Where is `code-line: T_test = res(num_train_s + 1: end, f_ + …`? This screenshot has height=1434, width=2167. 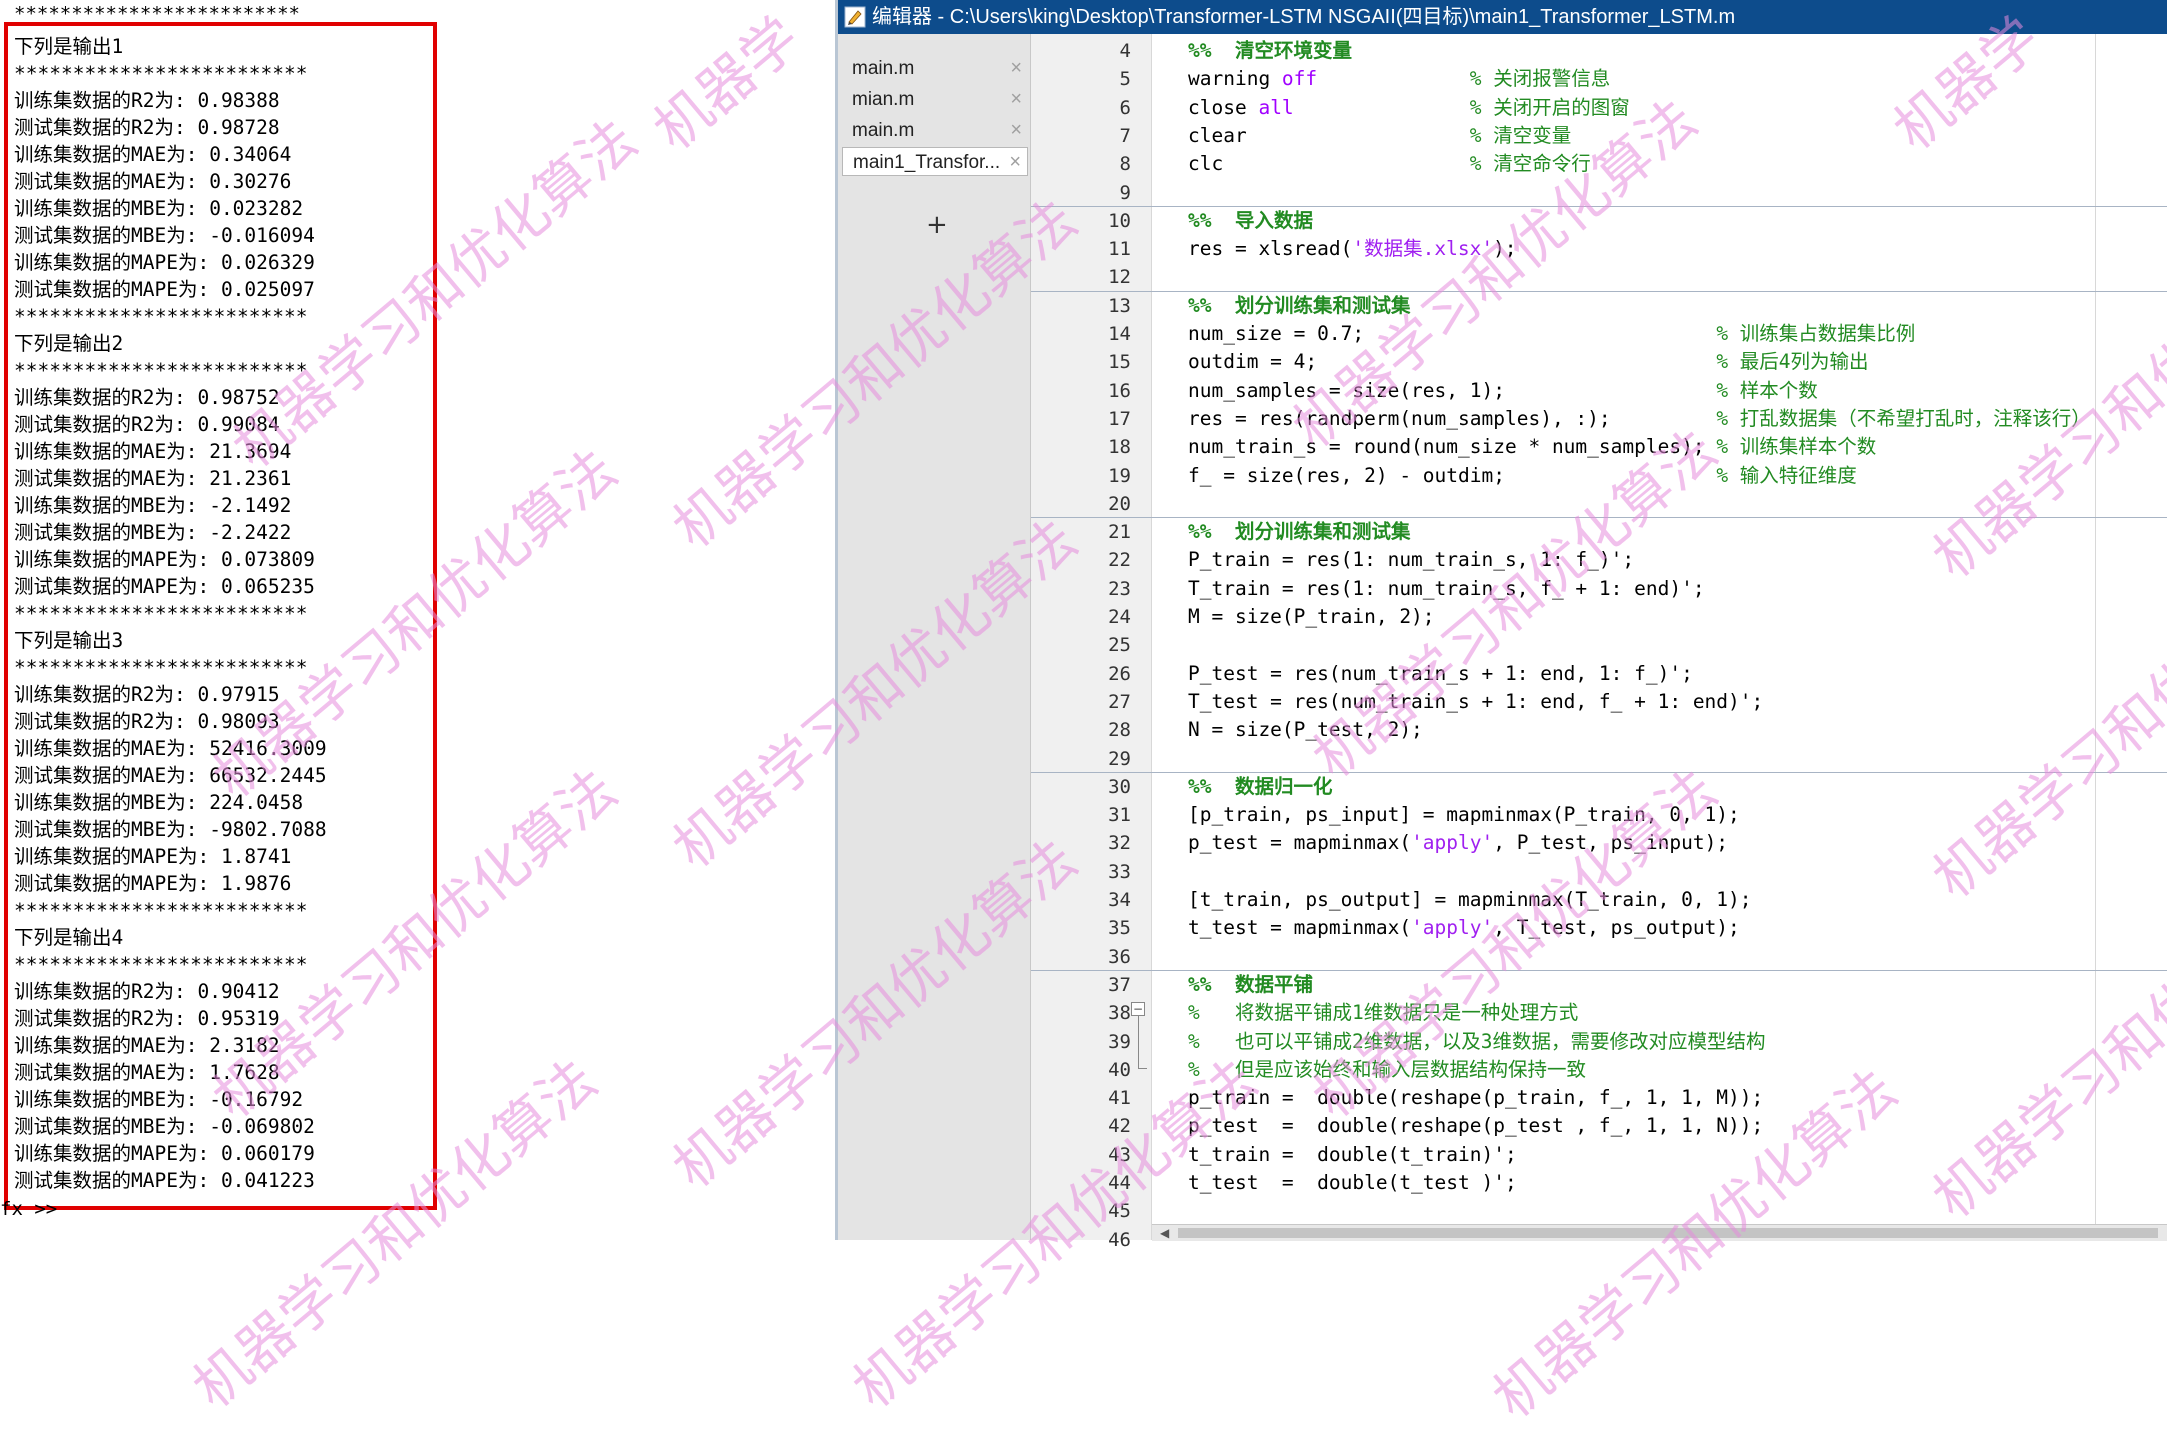
code-line: T_test = res(num_train_s + 1: end, f_ + … is located at coordinates (1475, 702).